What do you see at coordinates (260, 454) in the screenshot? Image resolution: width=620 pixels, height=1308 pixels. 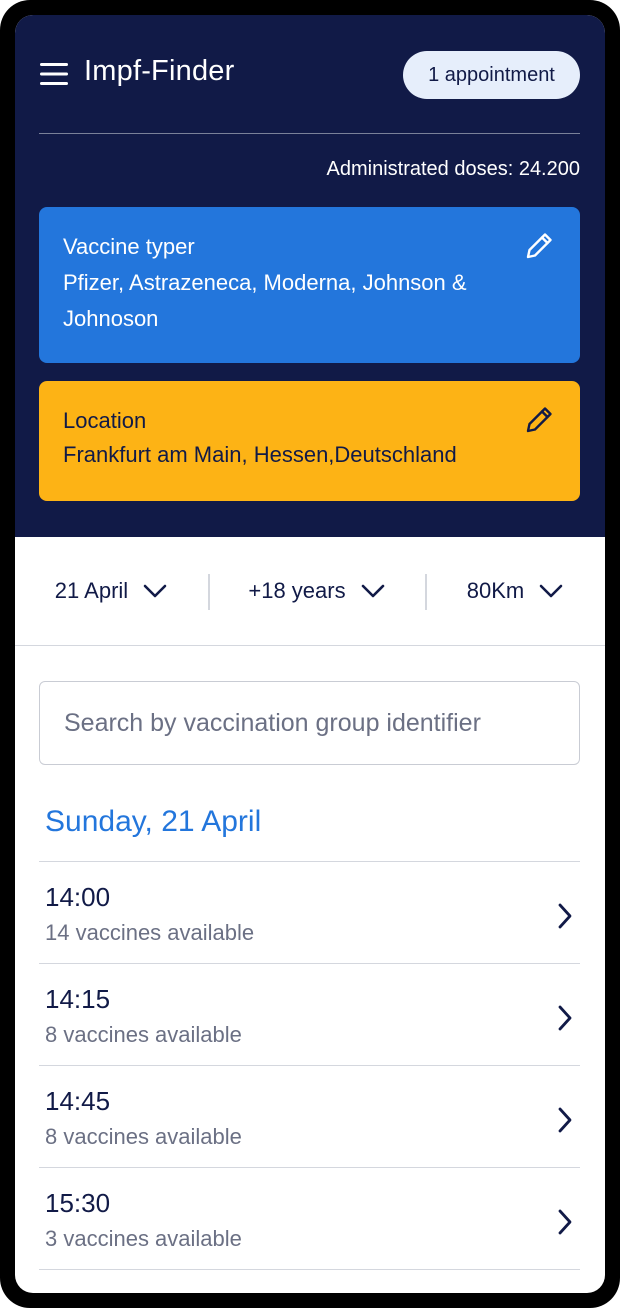 I see `location-value: Frankfurt am Main, Hessen,Deutschland` at bounding box center [260, 454].